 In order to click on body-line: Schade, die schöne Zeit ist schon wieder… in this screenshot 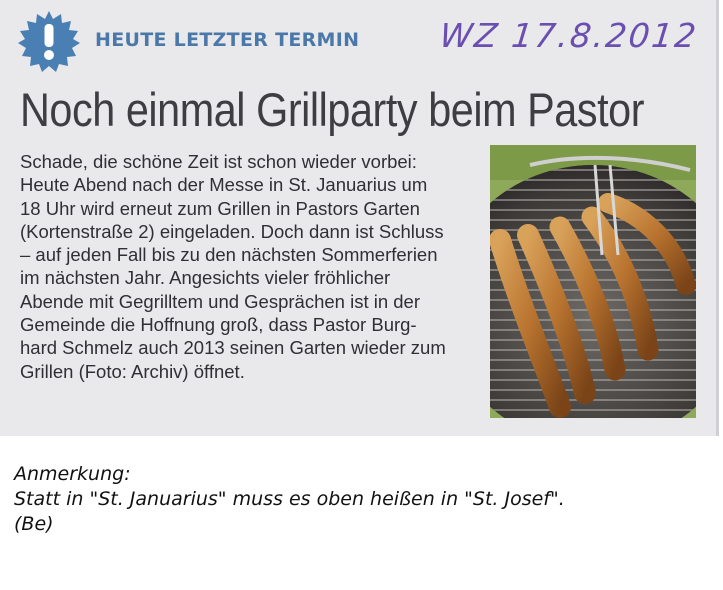, I will do `click(218, 161)`.